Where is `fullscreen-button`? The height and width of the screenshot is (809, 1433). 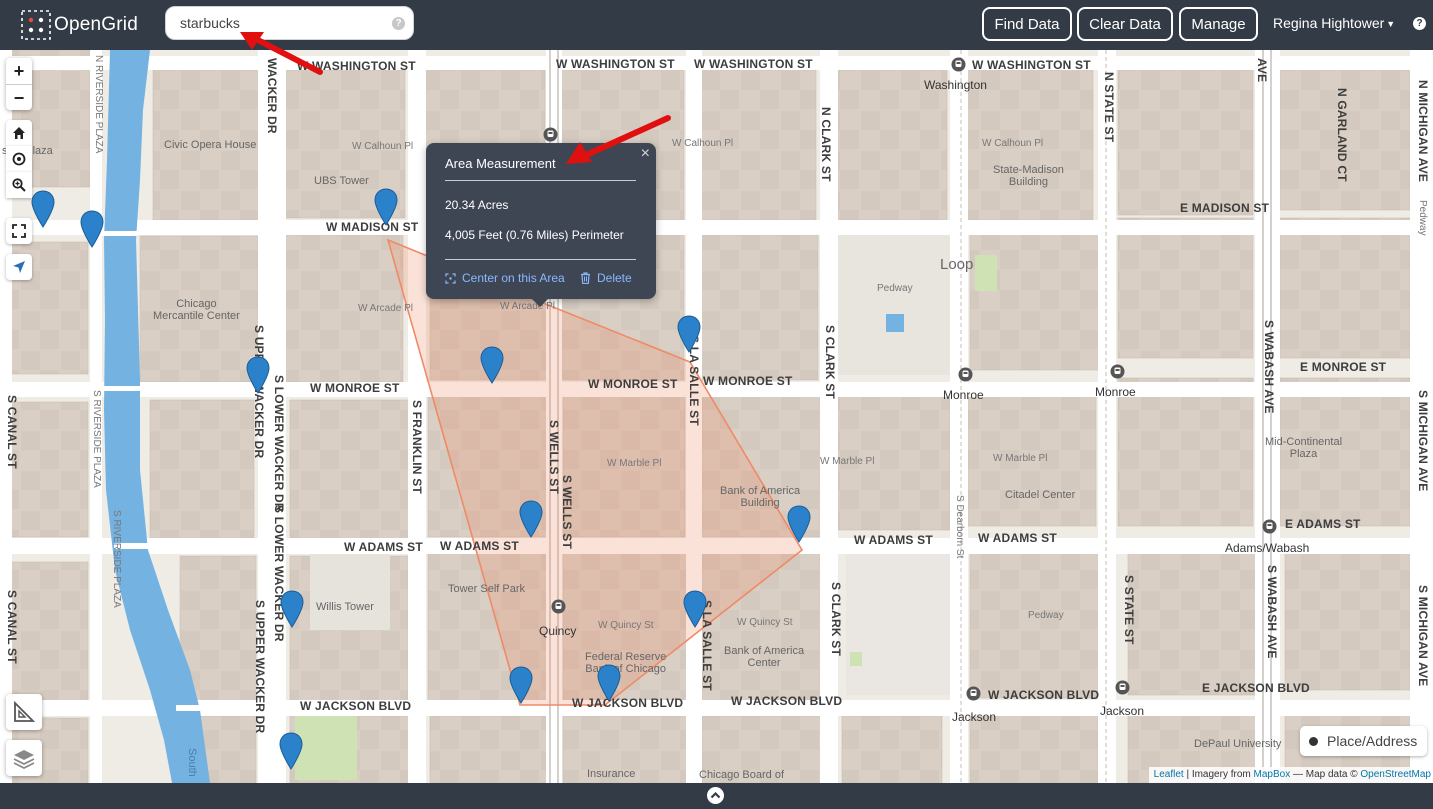 fullscreen-button is located at coordinates (19, 231).